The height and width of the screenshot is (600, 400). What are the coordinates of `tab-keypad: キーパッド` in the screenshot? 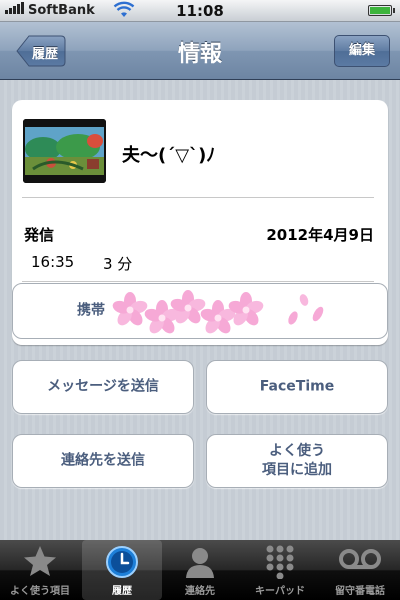 It's located at (280, 570).